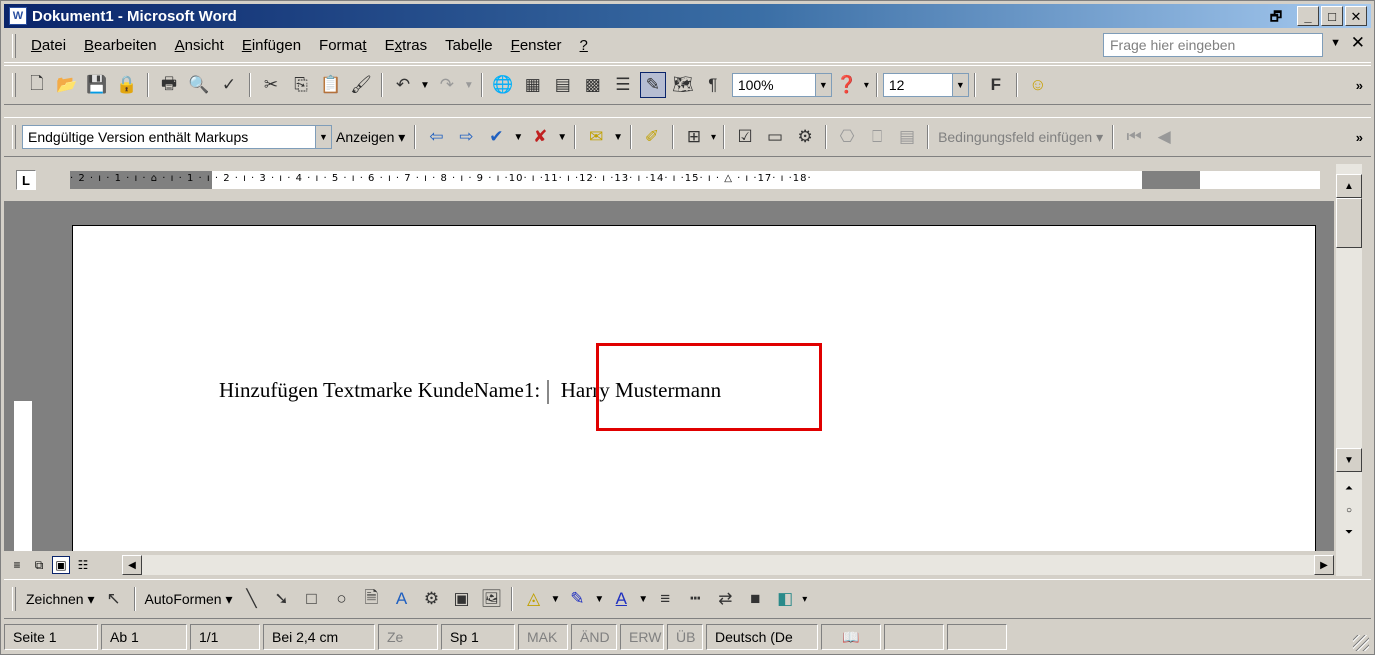 The height and width of the screenshot is (655, 1375). I want to click on insert-excel-icon: ▩, so click(593, 85).